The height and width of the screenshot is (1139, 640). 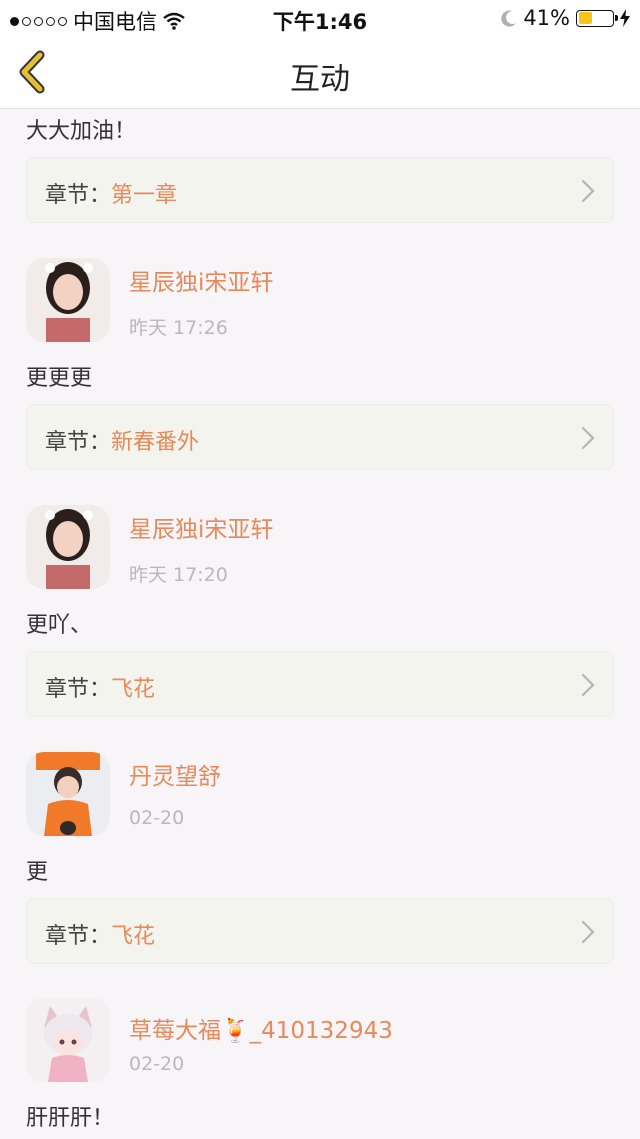 I want to click on comment-text: 更, so click(x=37, y=872).